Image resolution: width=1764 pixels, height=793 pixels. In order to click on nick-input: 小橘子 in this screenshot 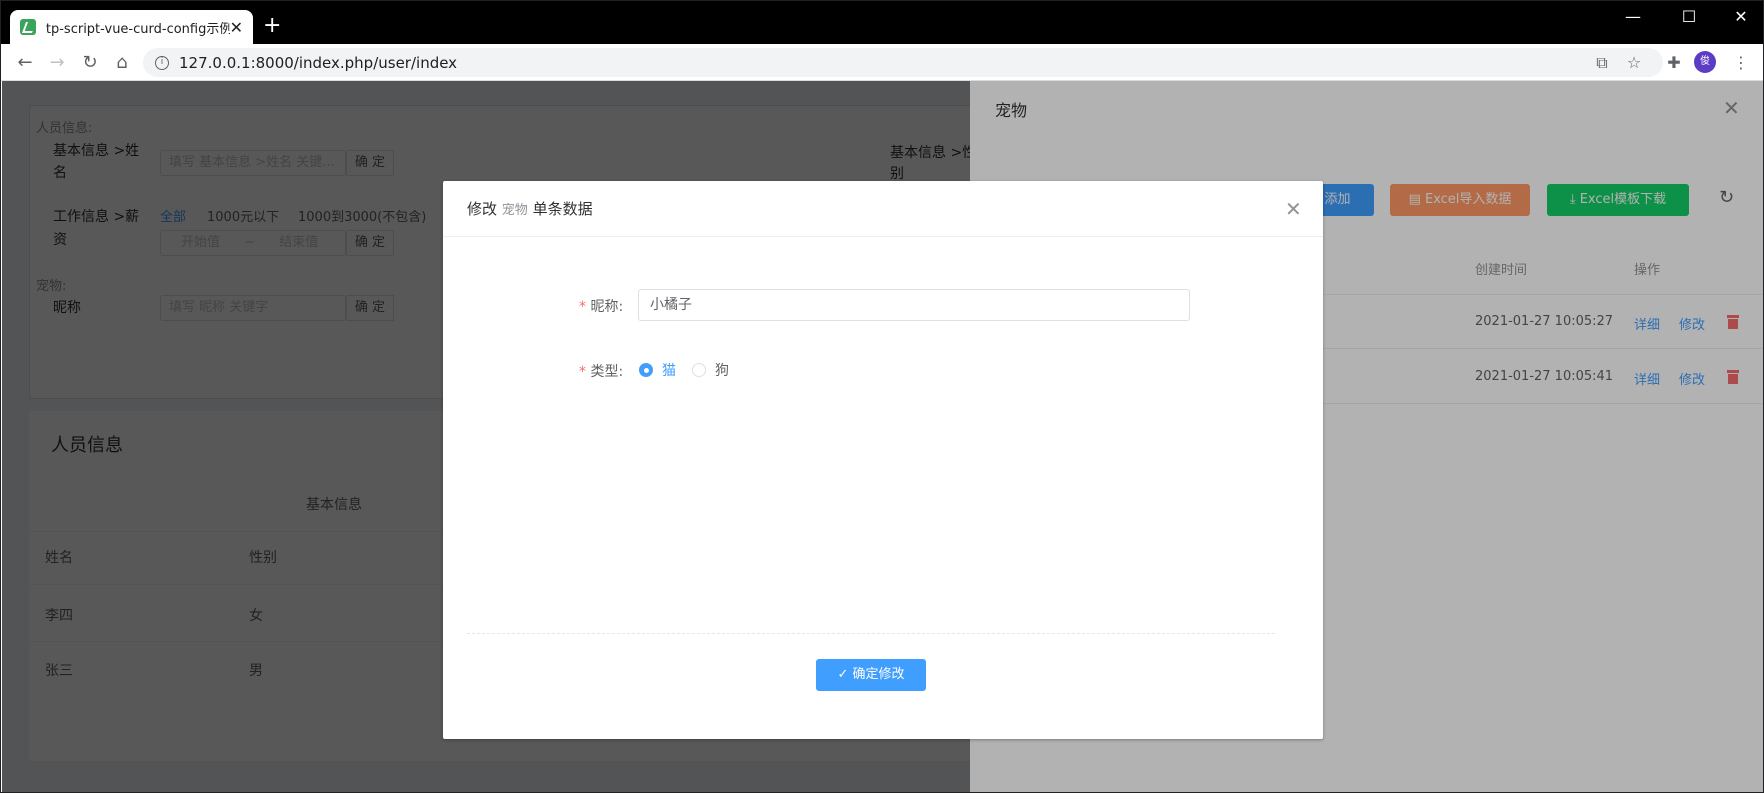, I will do `click(914, 305)`.